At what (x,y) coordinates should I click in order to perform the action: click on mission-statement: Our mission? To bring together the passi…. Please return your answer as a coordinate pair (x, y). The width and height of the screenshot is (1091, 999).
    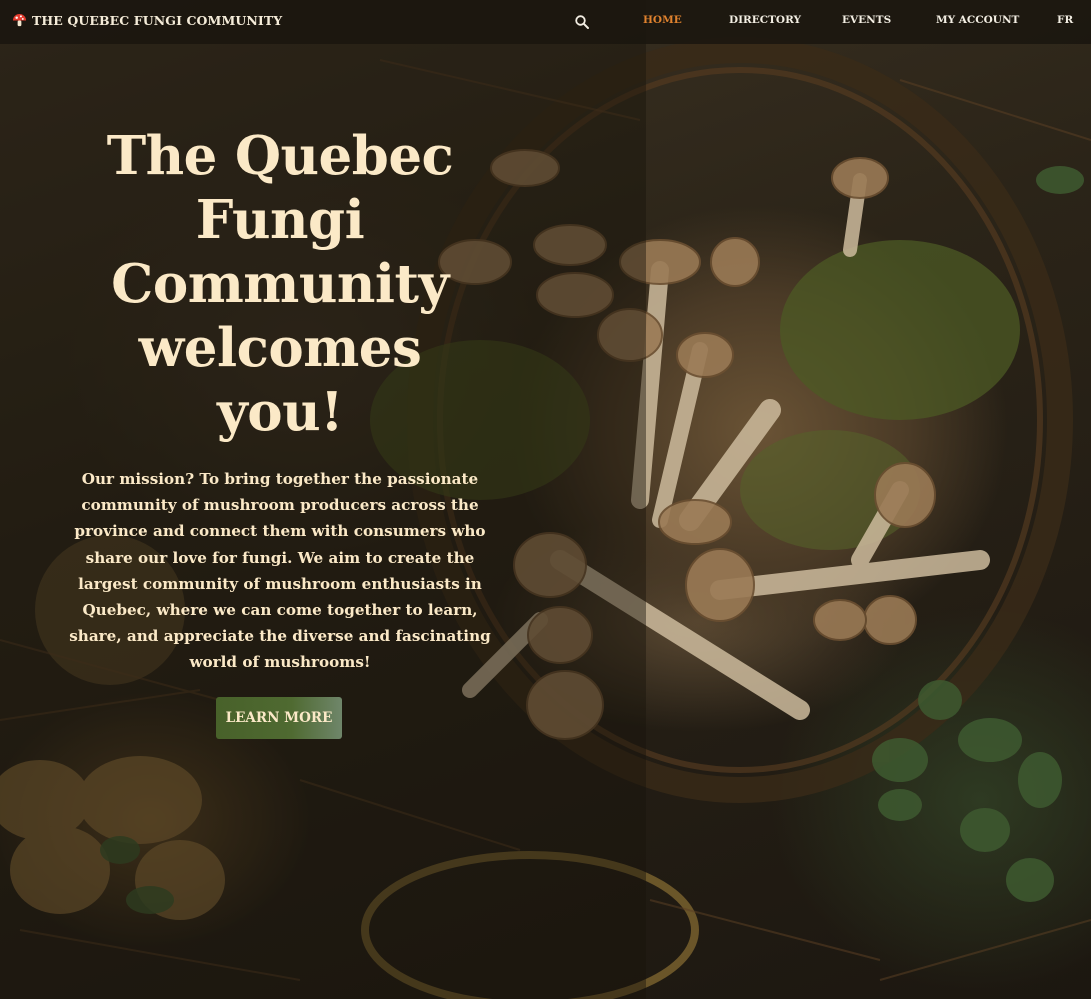
    Looking at the image, I should click on (280, 571).